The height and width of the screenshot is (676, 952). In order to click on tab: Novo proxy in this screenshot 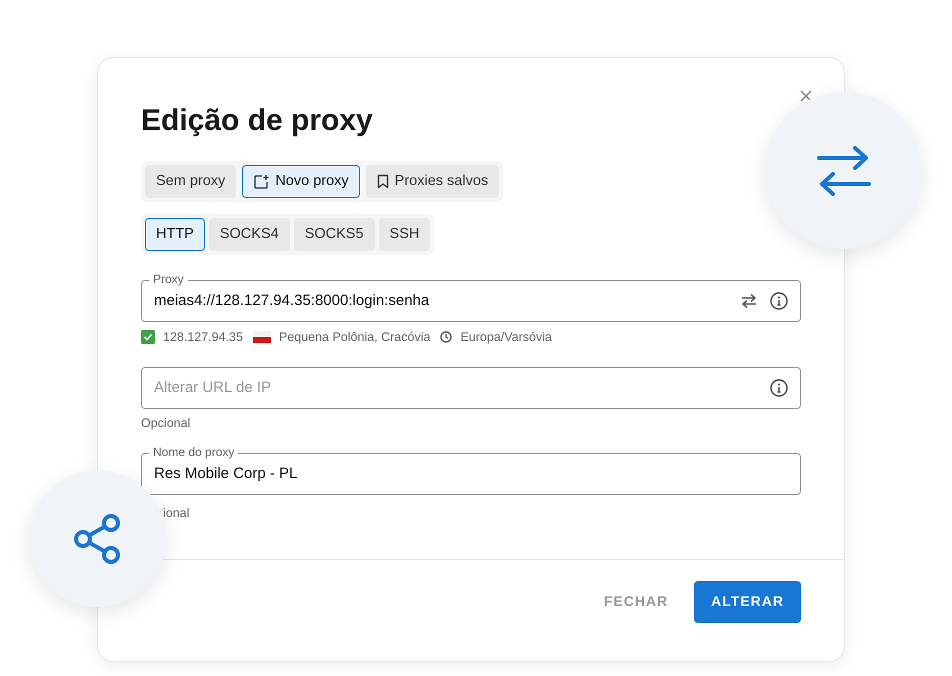, I will do `click(301, 181)`.